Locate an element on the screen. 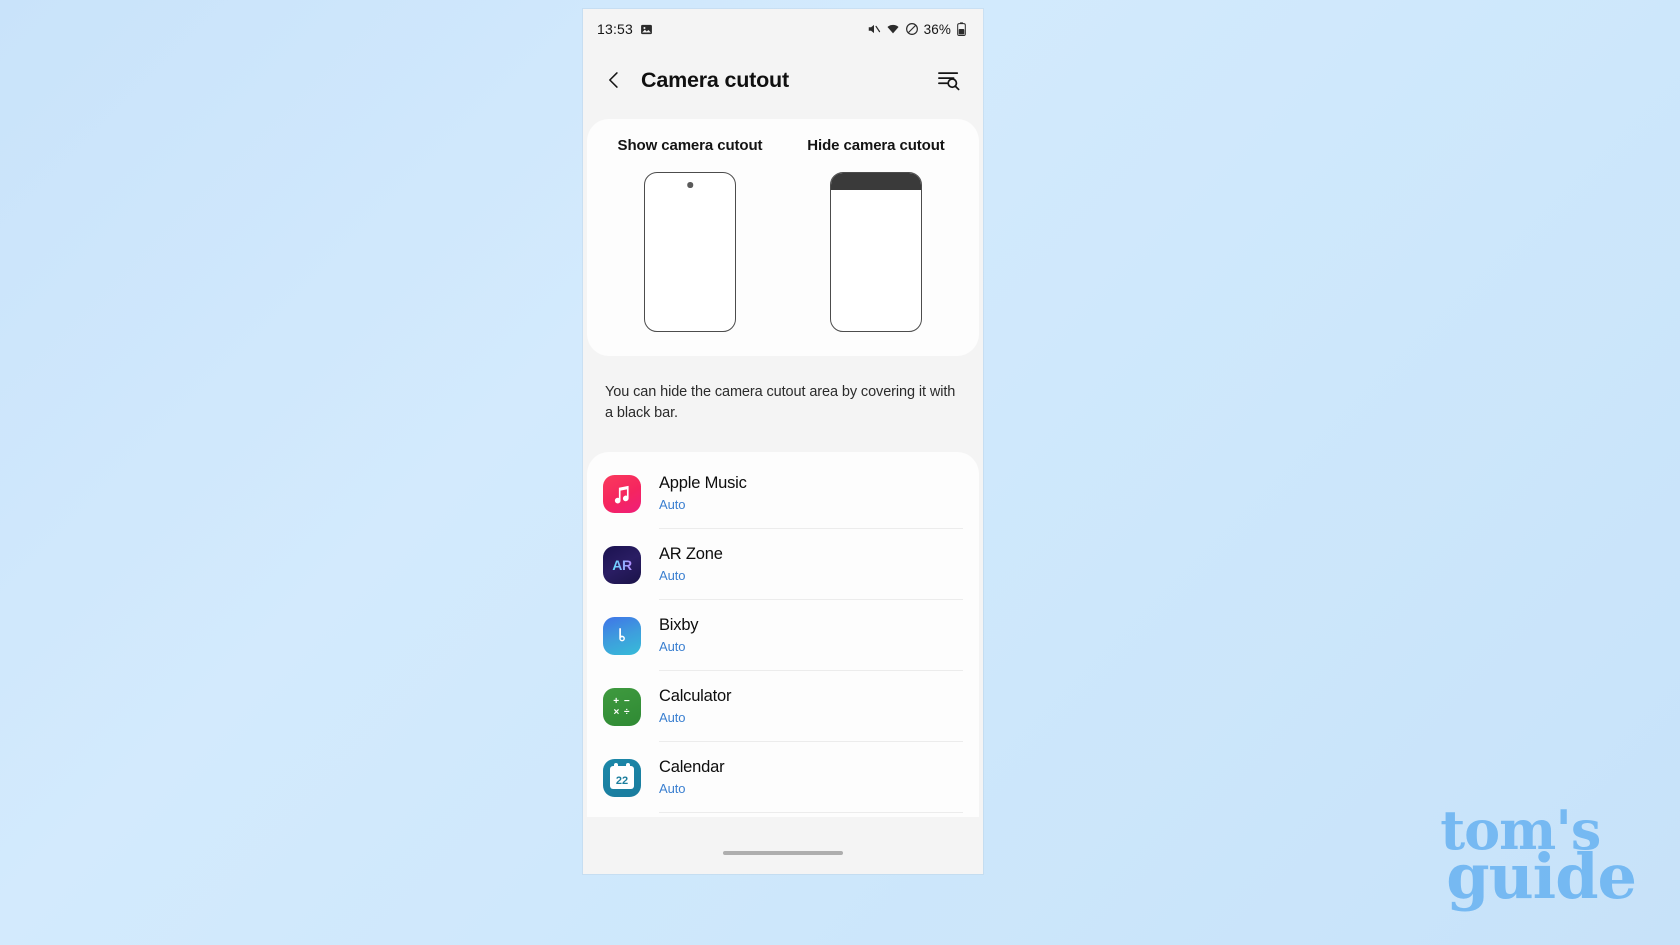  list-item-text: Calendar Auto is located at coordinates (811, 778).